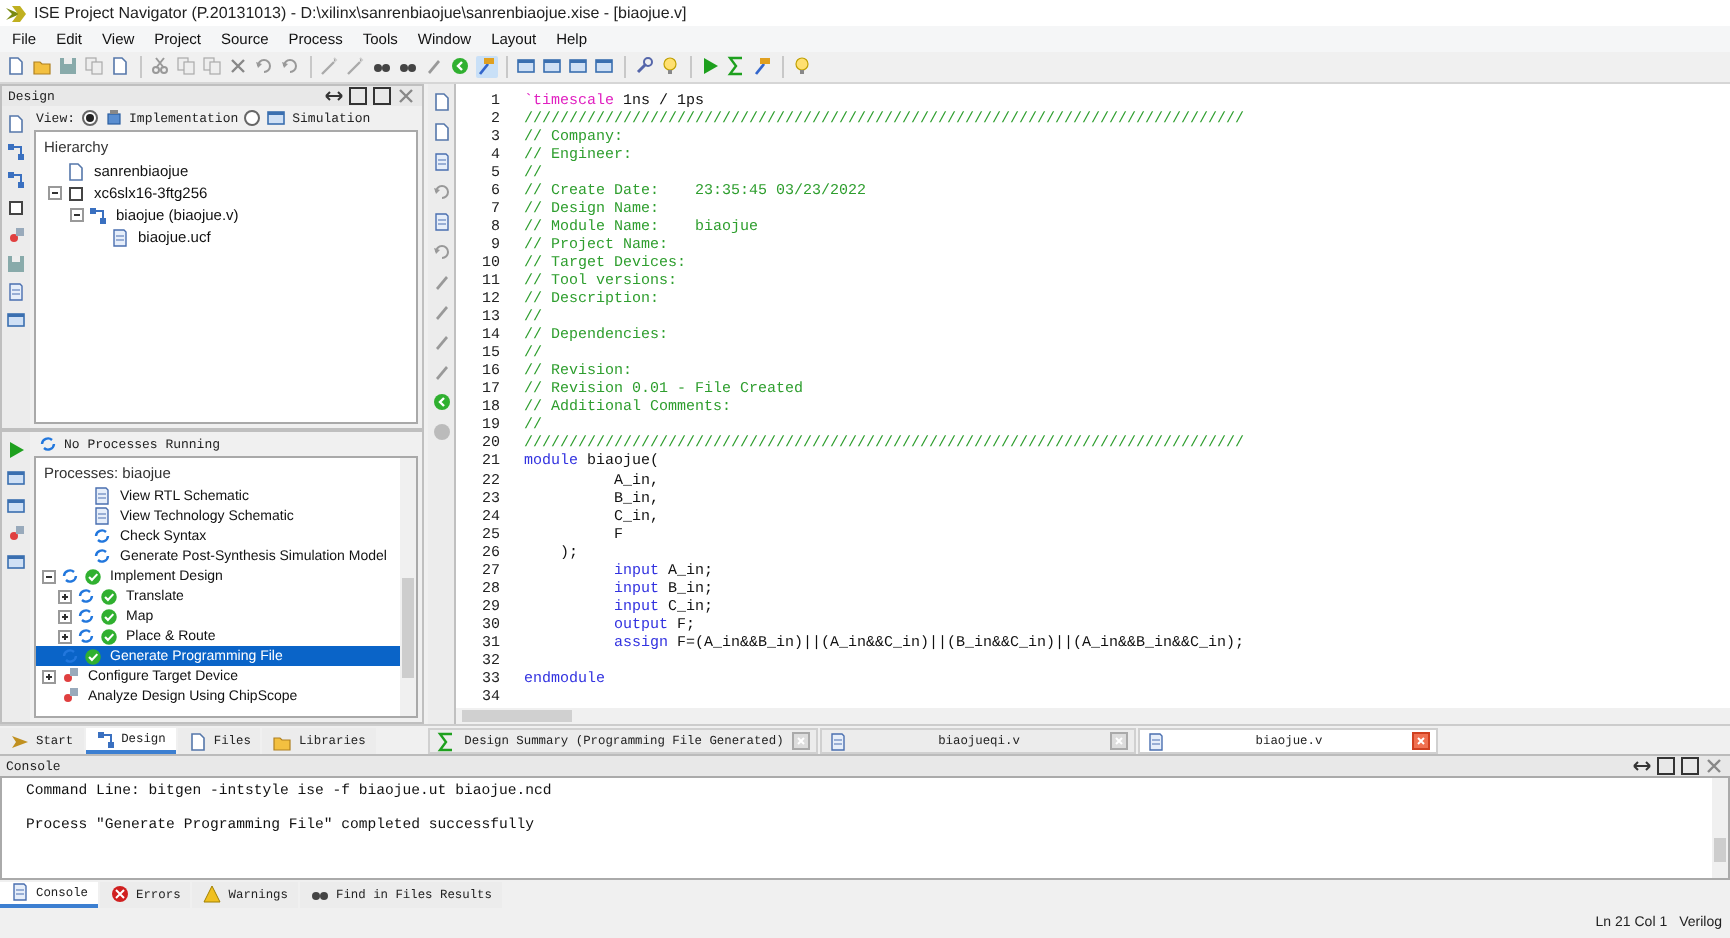 Image resolution: width=1730 pixels, height=938 pixels. What do you see at coordinates (94, 66) in the screenshot?
I see `save-all-icon` at bounding box center [94, 66].